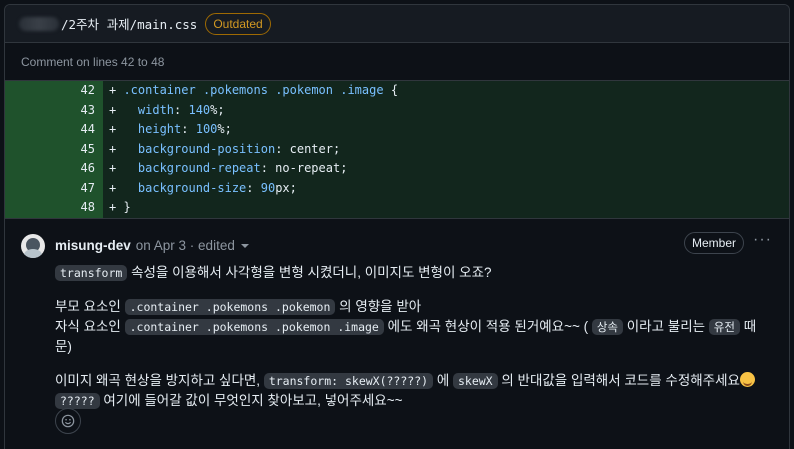  Describe the element at coordinates (348, 380) in the screenshot. I see `inline-code: transform: skewX(?????)` at that location.